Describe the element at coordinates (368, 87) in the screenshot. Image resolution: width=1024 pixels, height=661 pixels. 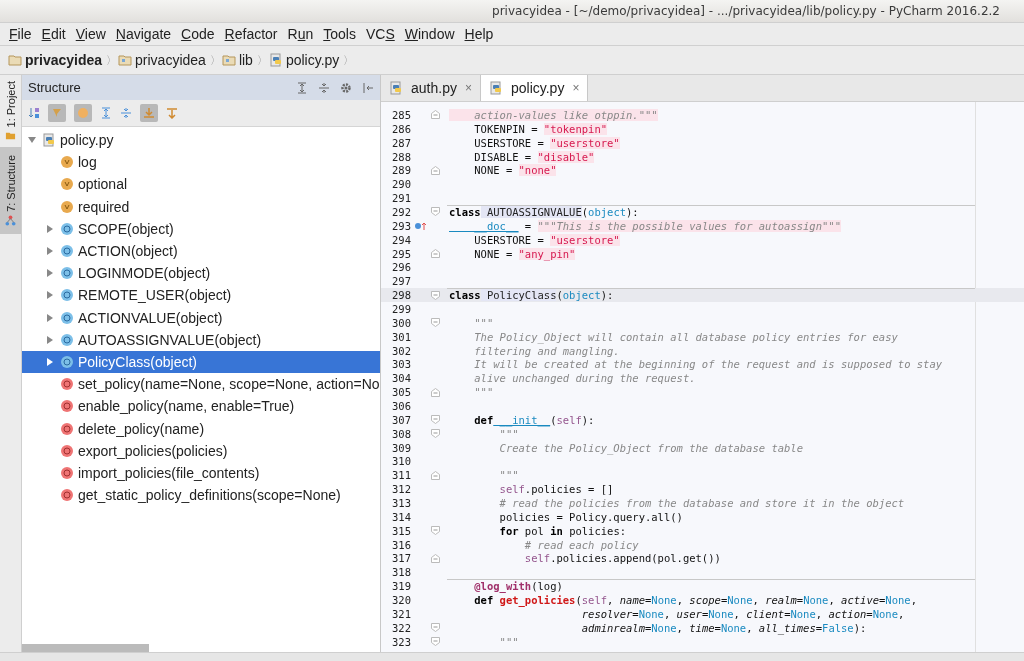
I see `hide-icon` at that location.